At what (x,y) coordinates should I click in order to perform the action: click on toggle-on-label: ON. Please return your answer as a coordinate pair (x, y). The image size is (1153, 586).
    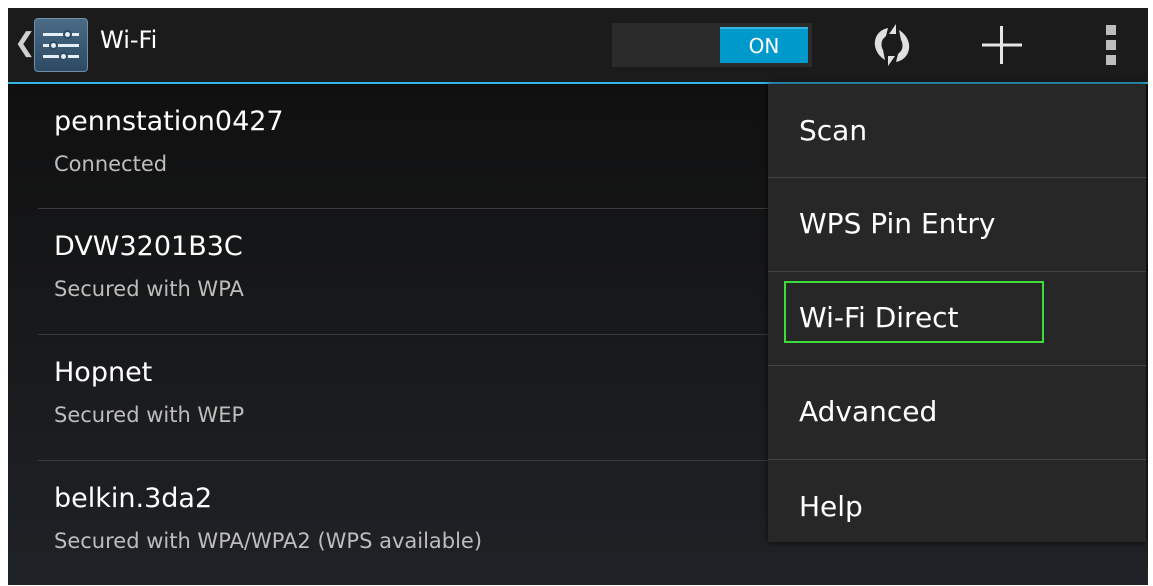
    Looking at the image, I should click on (764, 45).